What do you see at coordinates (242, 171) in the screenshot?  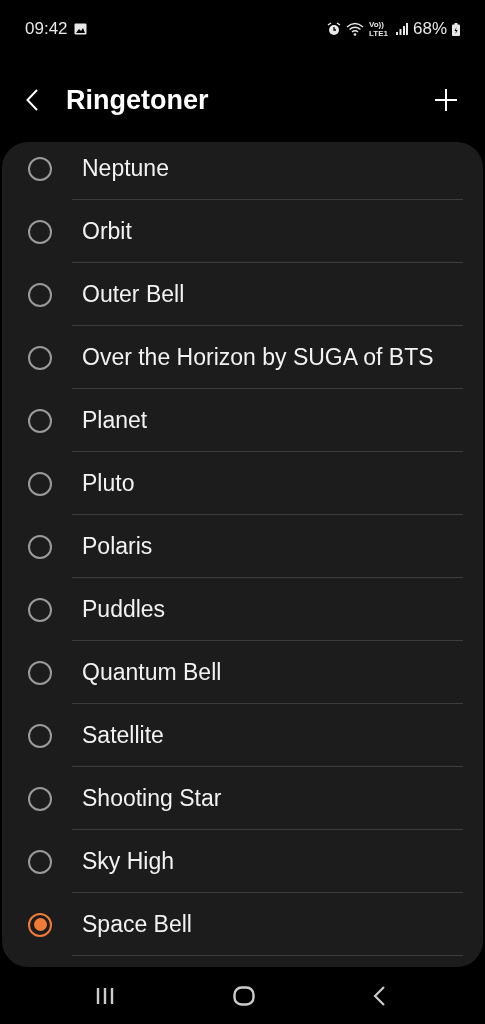 I see `ringtone-item: Neptune` at bounding box center [242, 171].